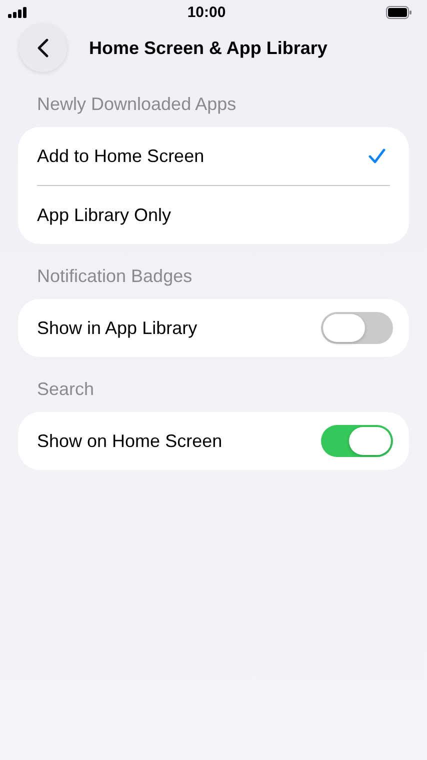 The image size is (427, 760). Describe the element at coordinates (66, 389) in the screenshot. I see `section-header: Search` at that location.